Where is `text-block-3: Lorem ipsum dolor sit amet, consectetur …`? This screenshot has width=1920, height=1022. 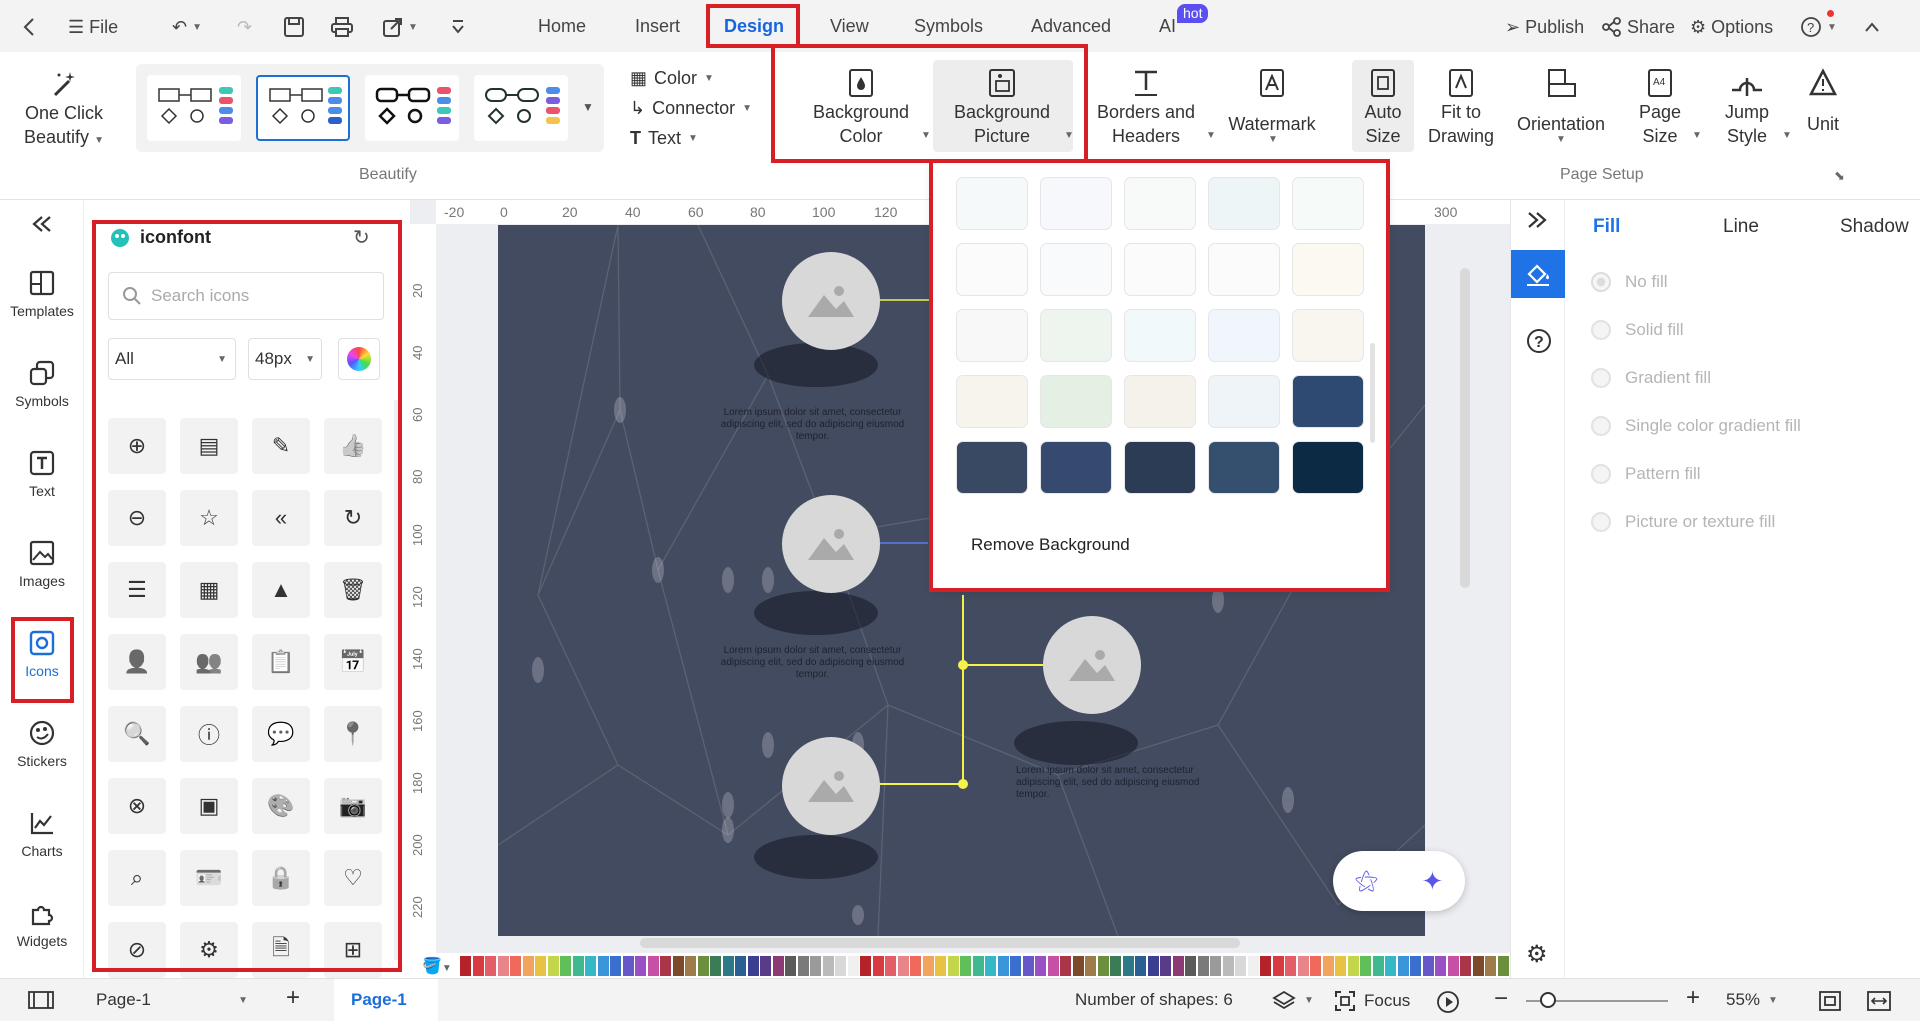 text-block-3: Lorem ipsum dolor sit amet, consectetur … is located at coordinates (1118, 783).